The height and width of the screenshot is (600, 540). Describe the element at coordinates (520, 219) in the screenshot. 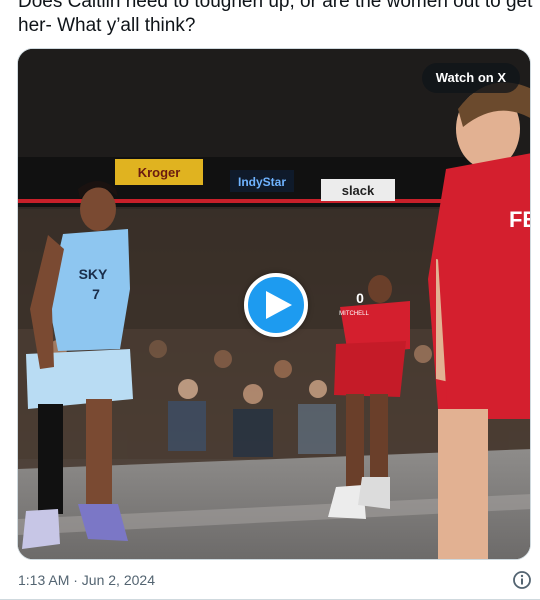

I see `svg-text: FE` at that location.